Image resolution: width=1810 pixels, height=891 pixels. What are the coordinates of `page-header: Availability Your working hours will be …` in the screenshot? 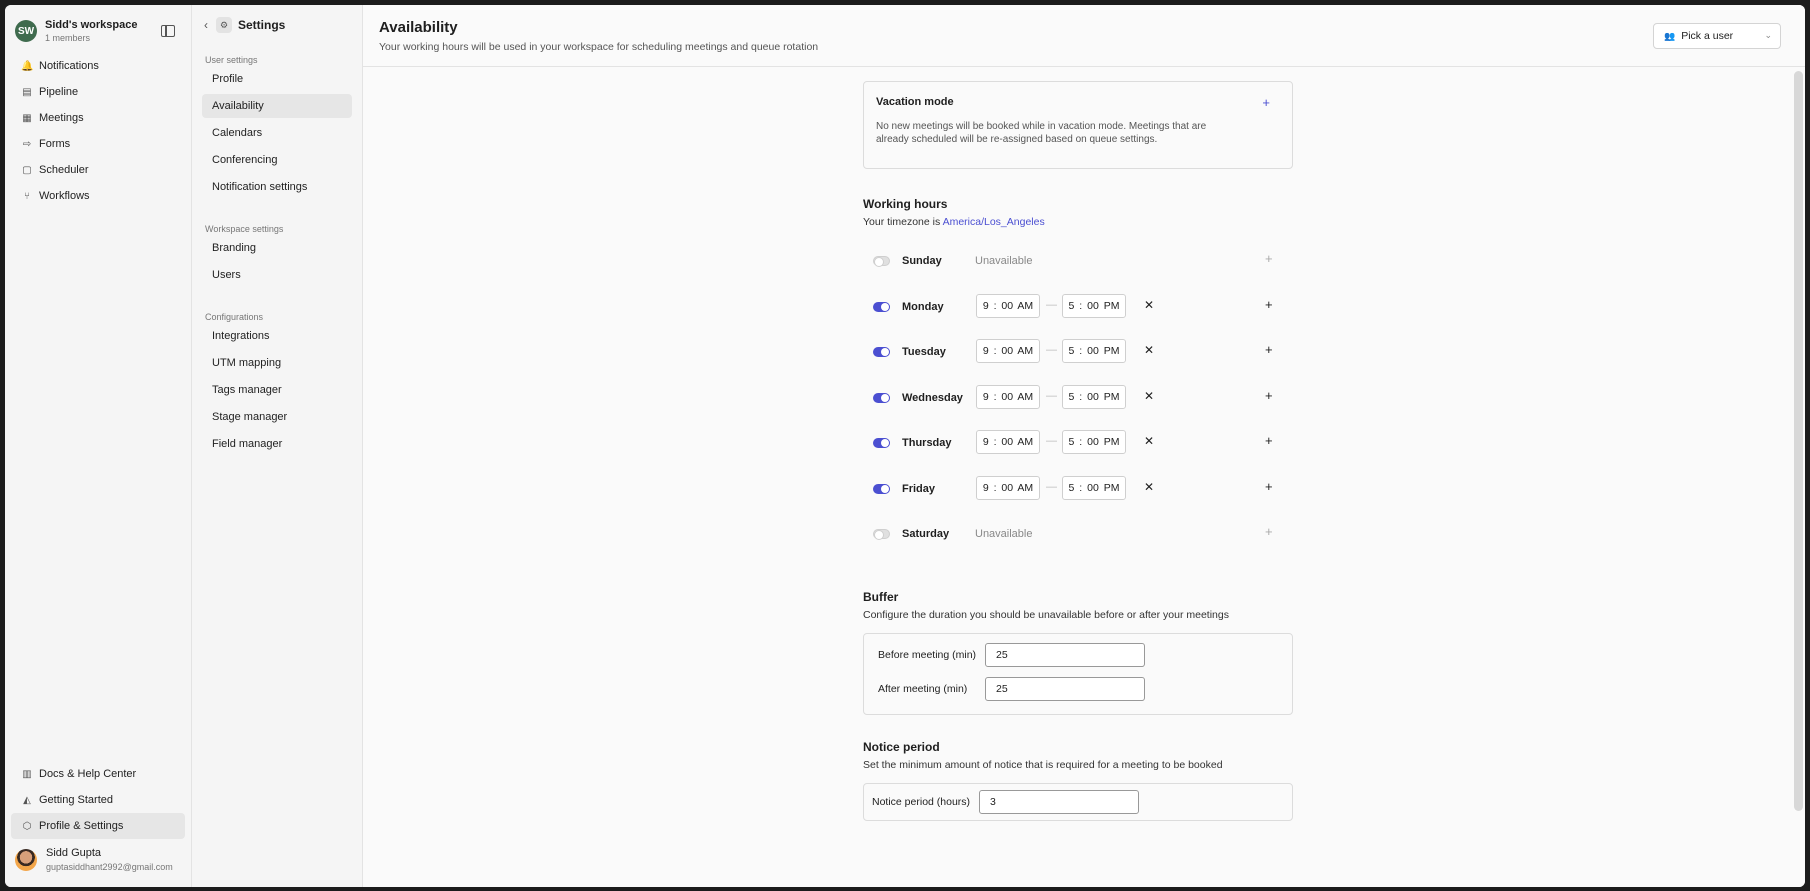 It's located at (1084, 36).